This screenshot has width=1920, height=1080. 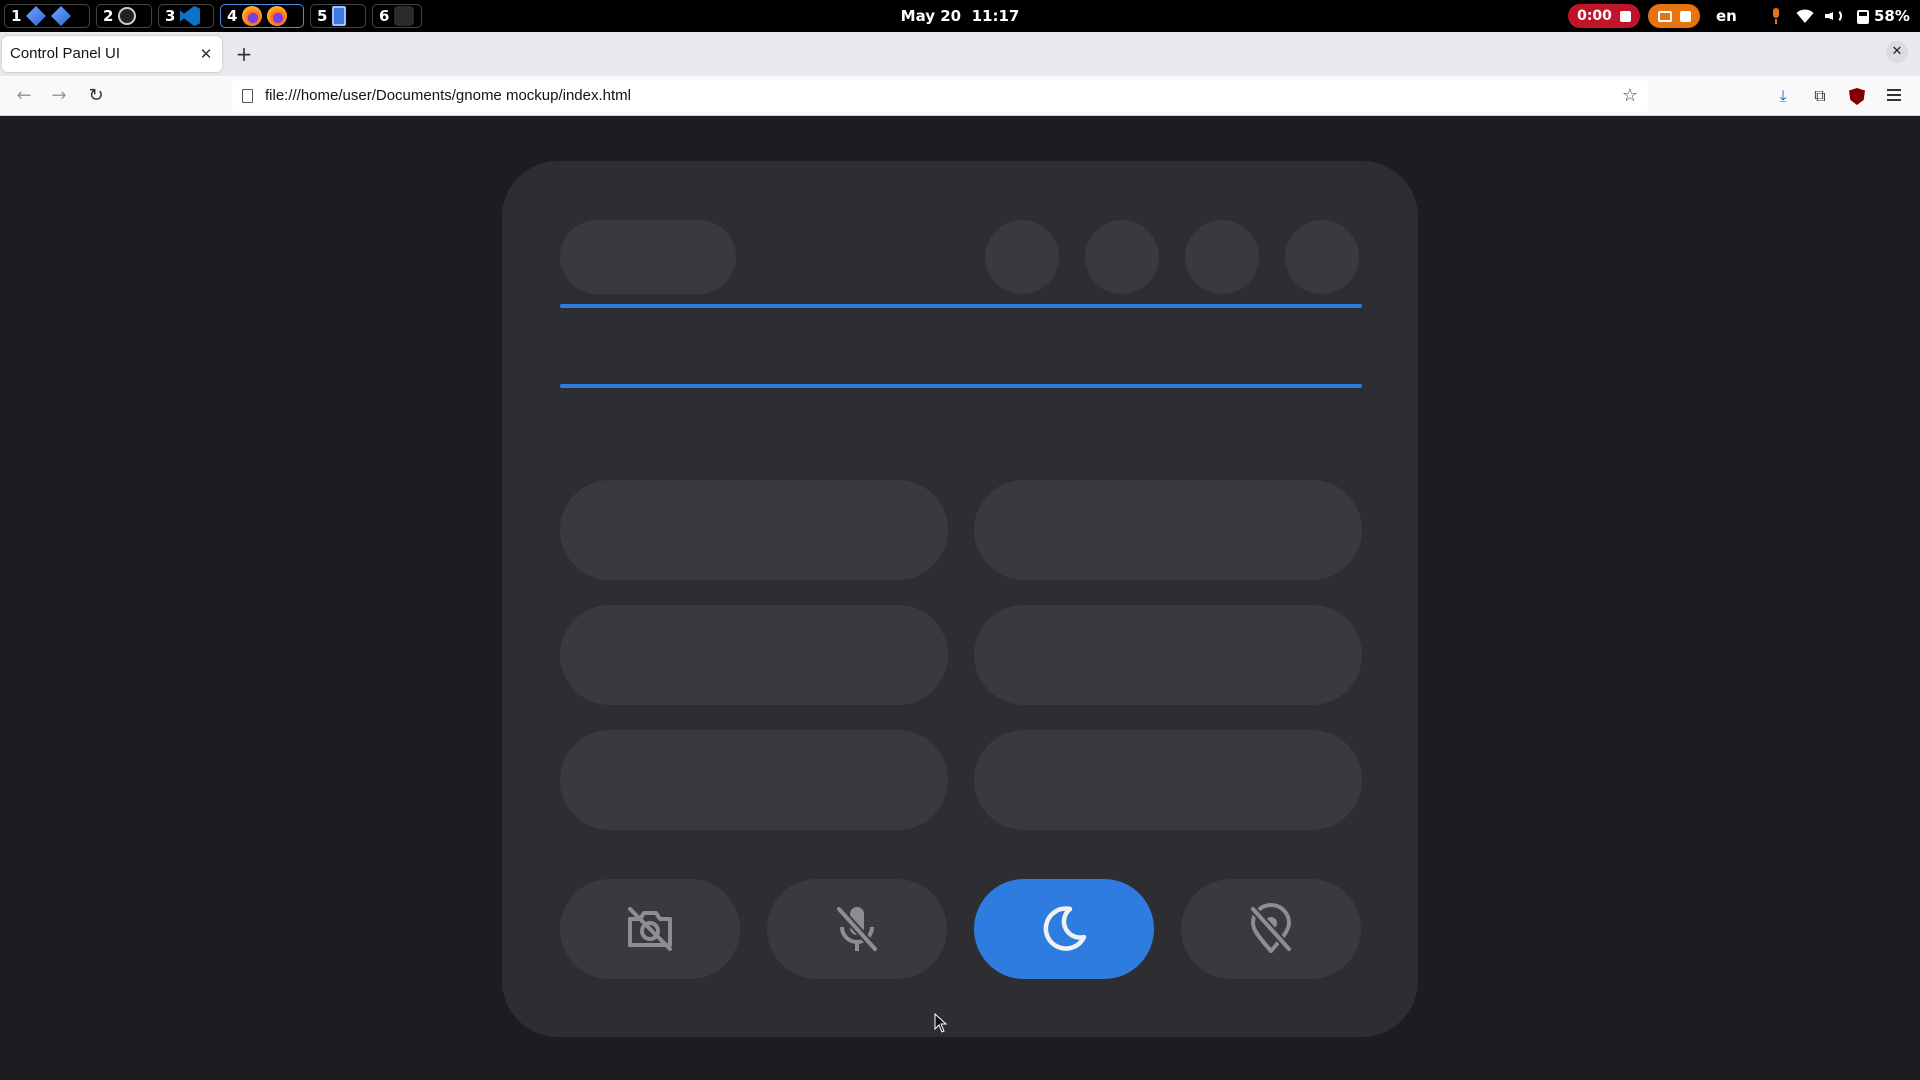 I want to click on tab-control-panel-ui: Control Panel UI ✕, so click(x=112, y=54).